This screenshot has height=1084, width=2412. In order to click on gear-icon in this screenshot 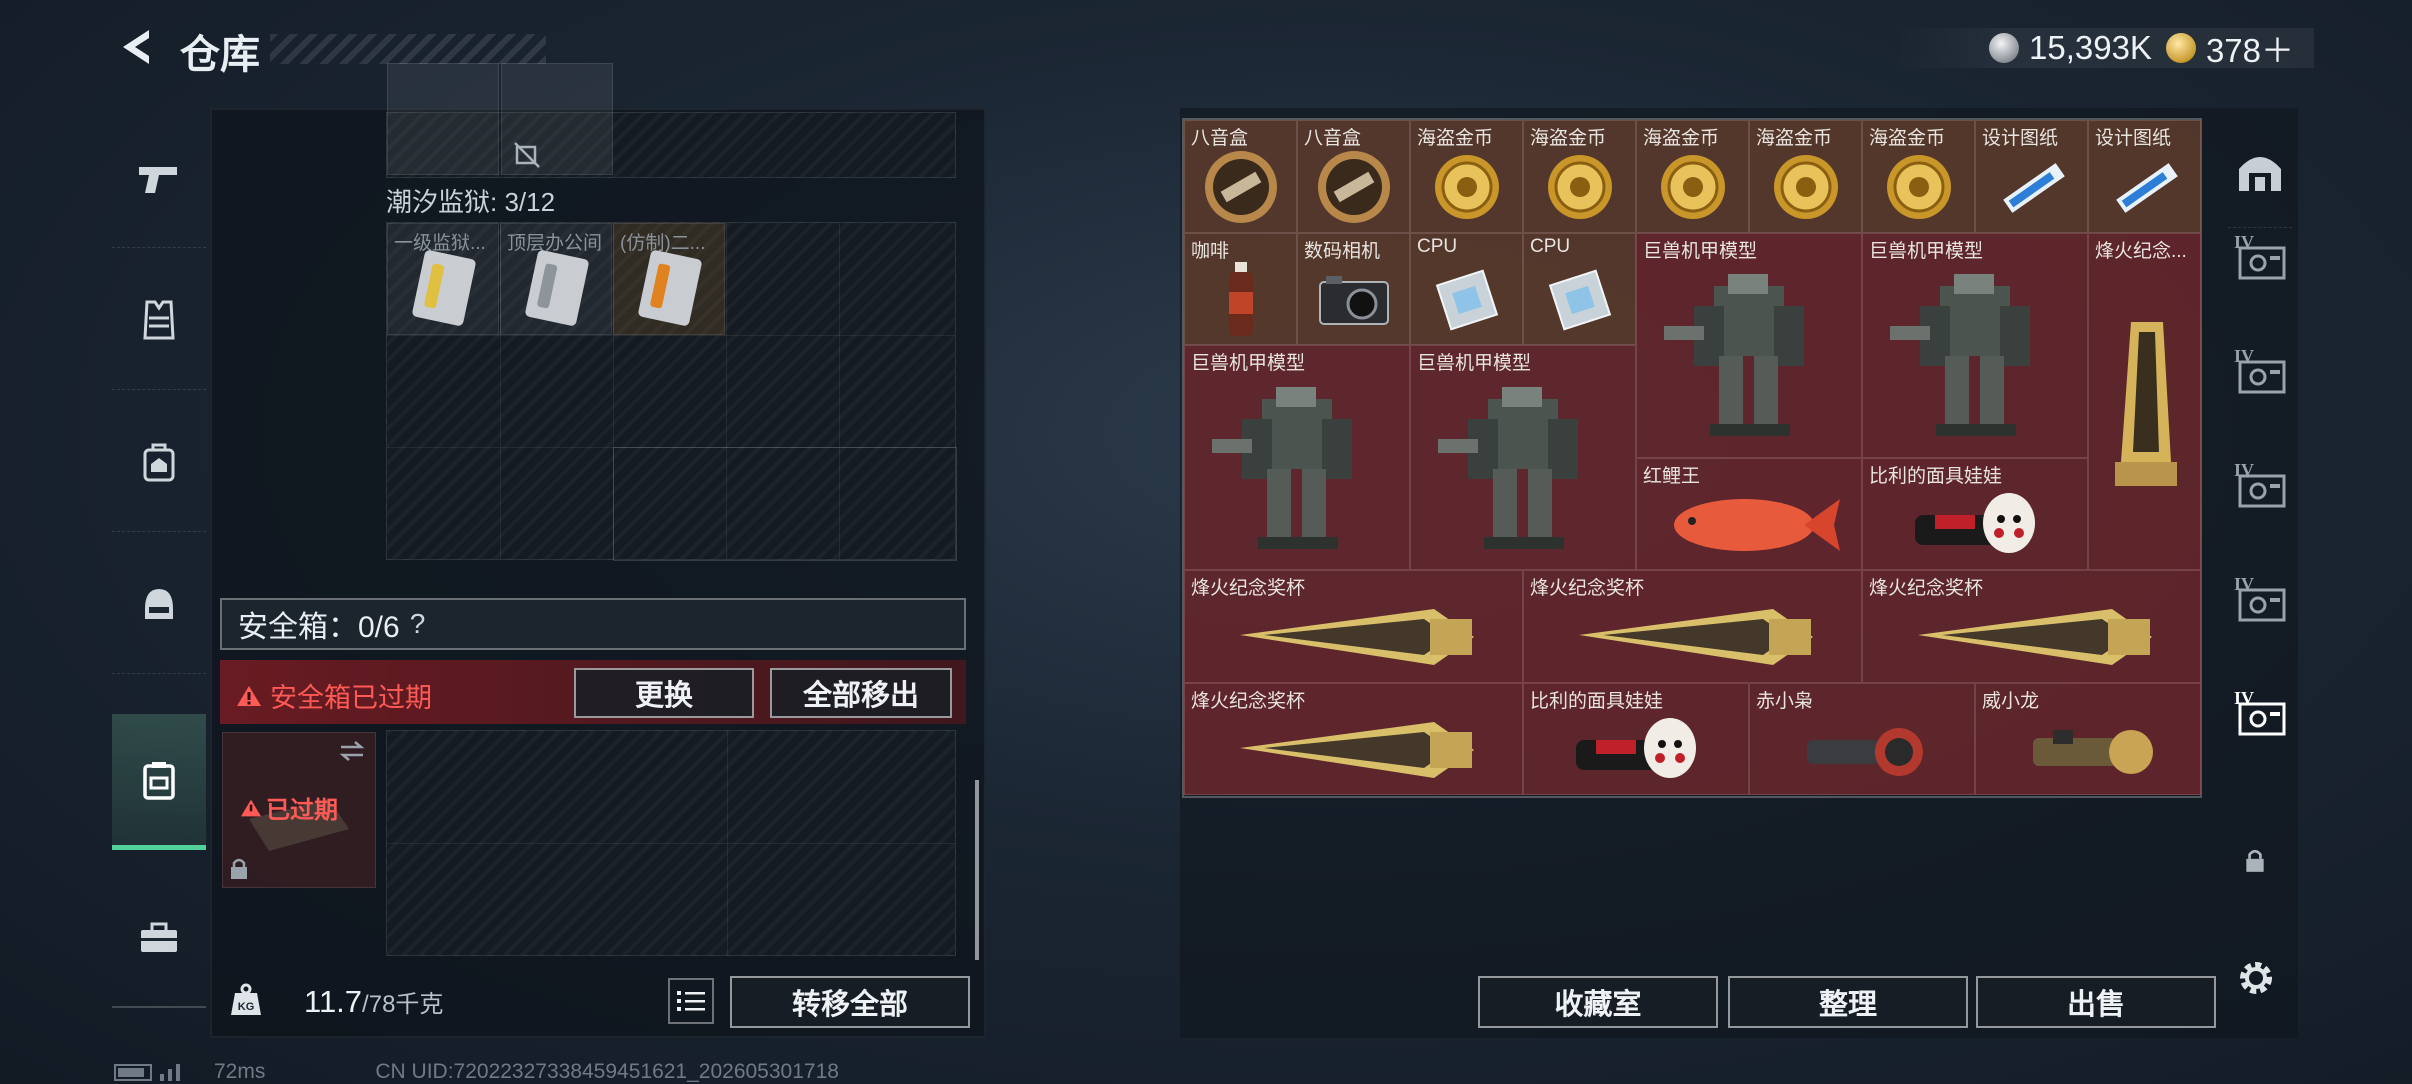, I will do `click(2256, 978)`.